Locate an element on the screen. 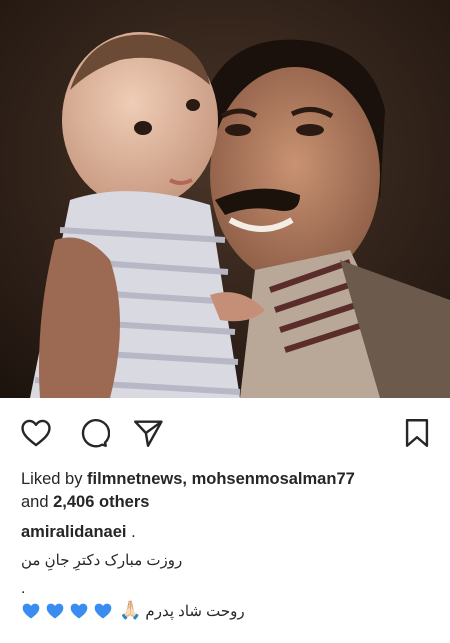 The height and width of the screenshot is (643, 450). likes-count: 2,406 others is located at coordinates (101, 502).